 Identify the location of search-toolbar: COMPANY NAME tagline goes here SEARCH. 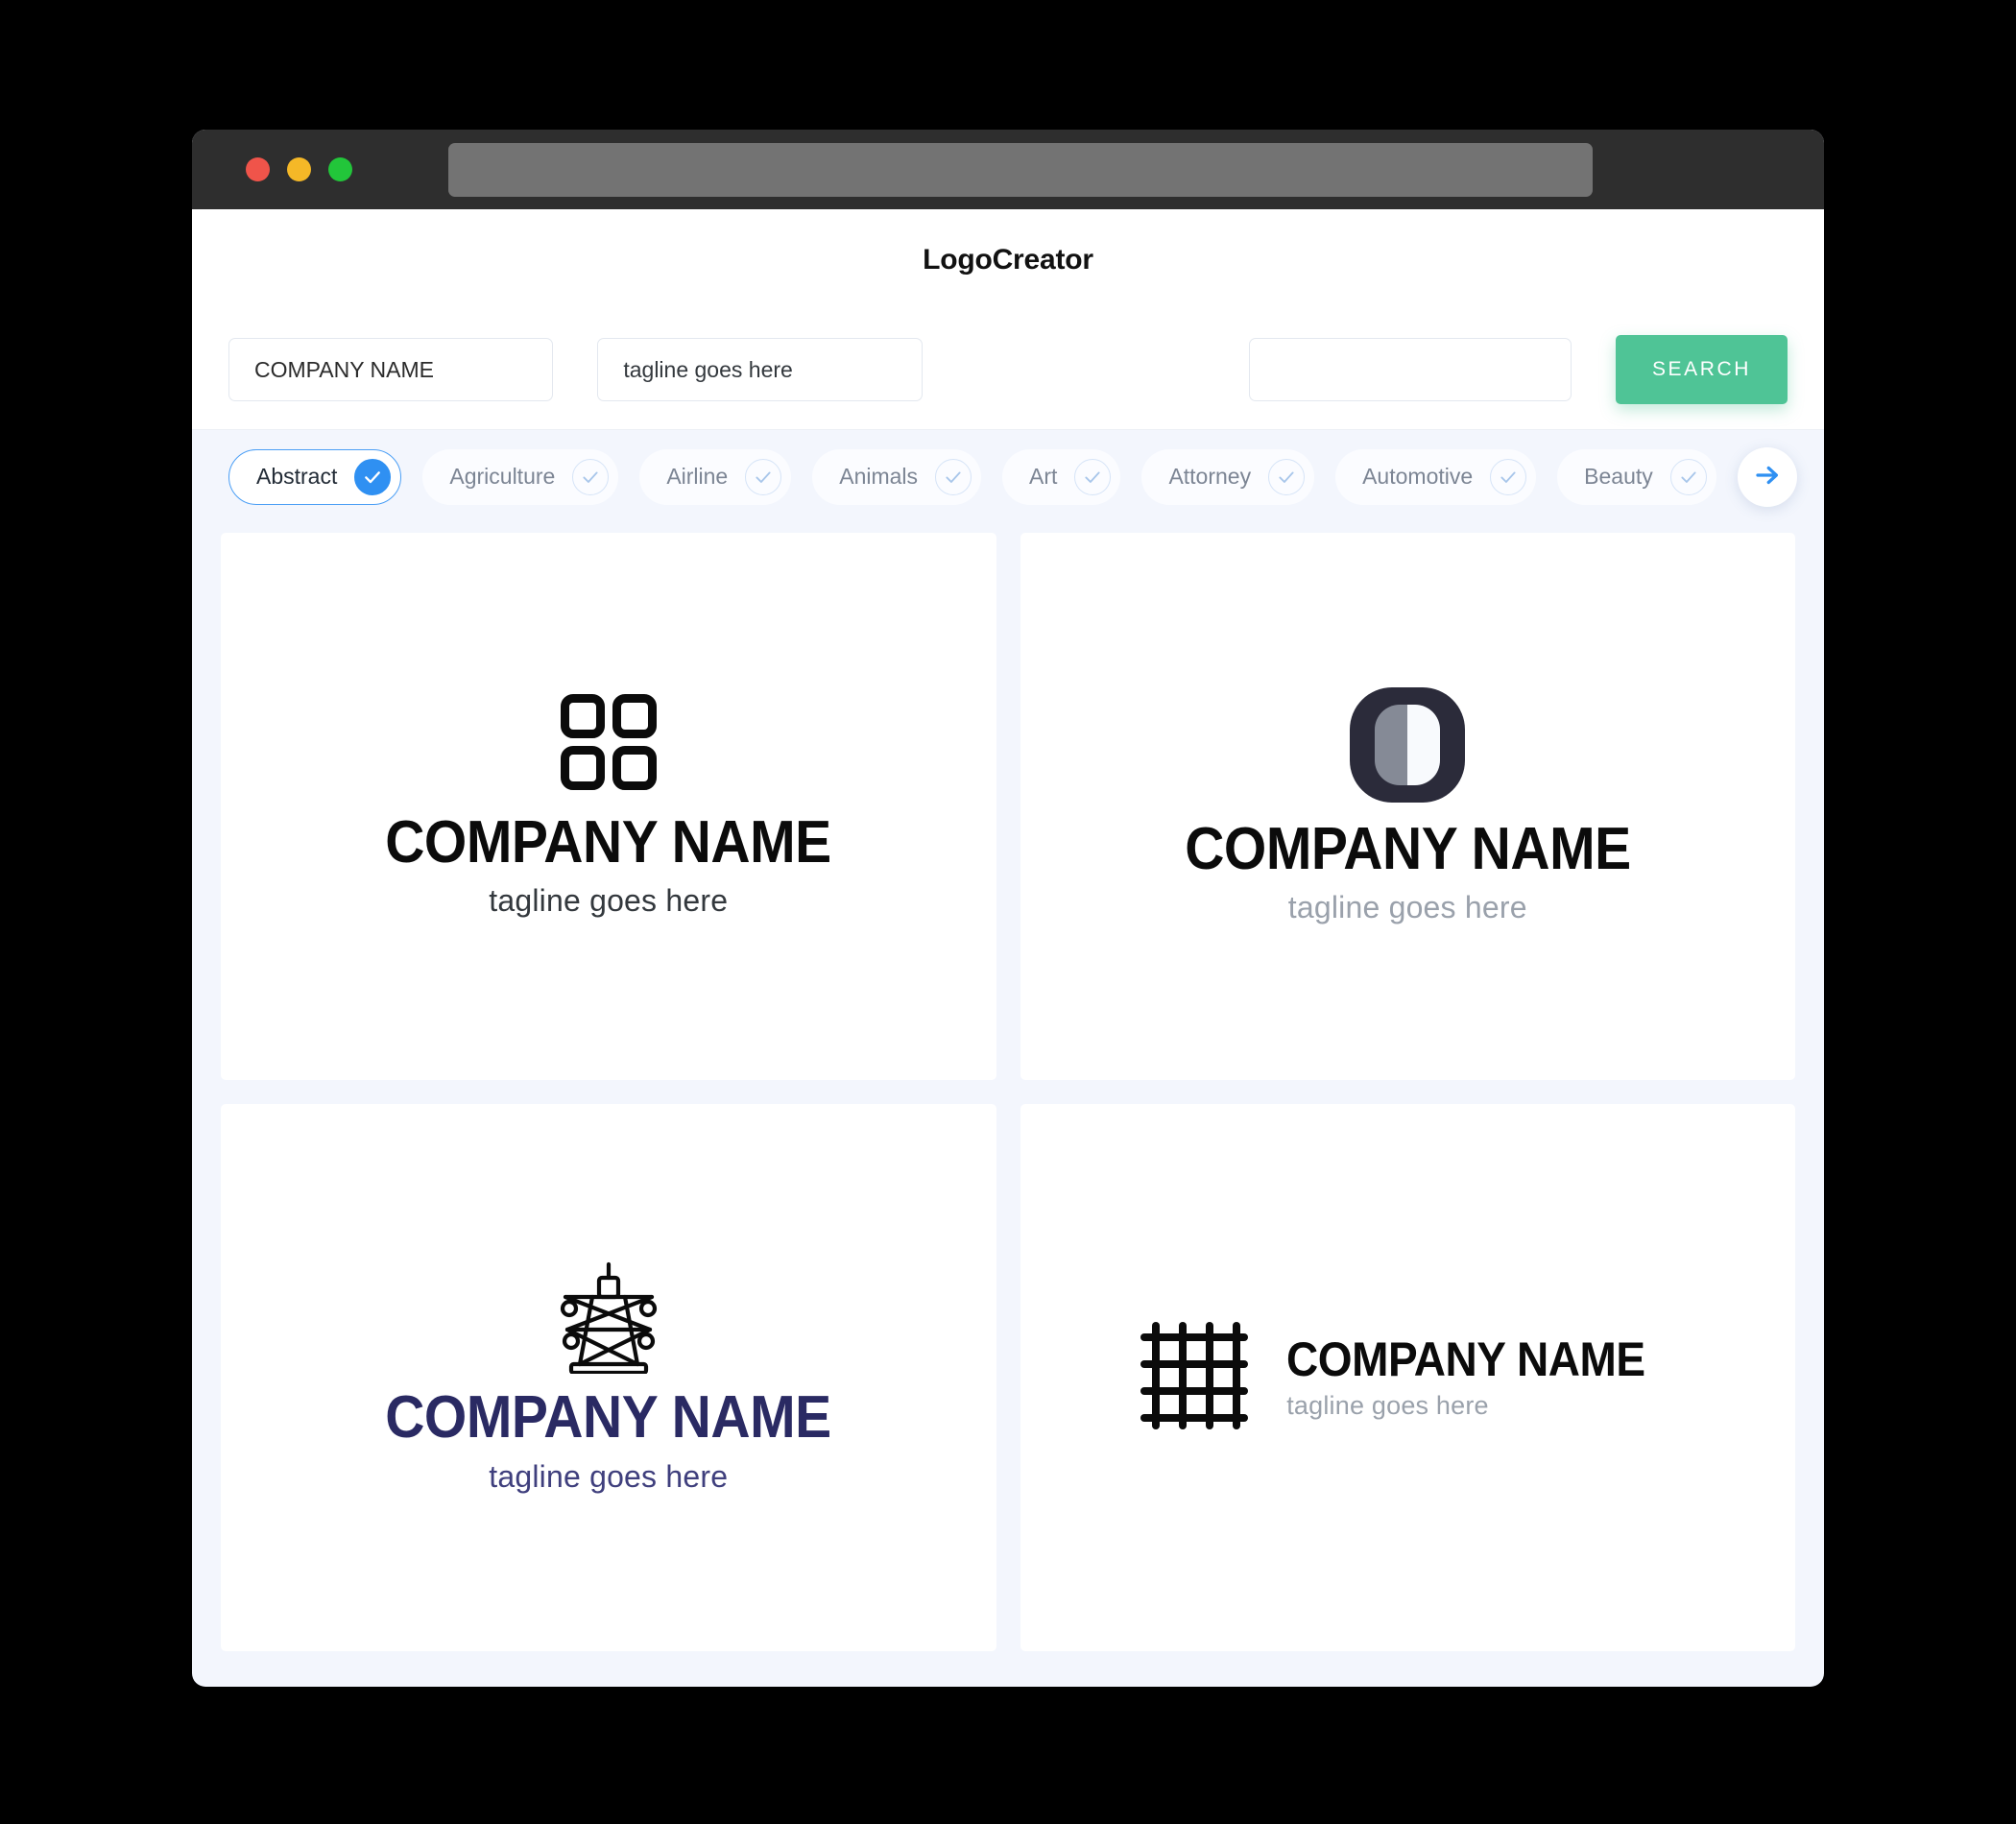
(1008, 370).